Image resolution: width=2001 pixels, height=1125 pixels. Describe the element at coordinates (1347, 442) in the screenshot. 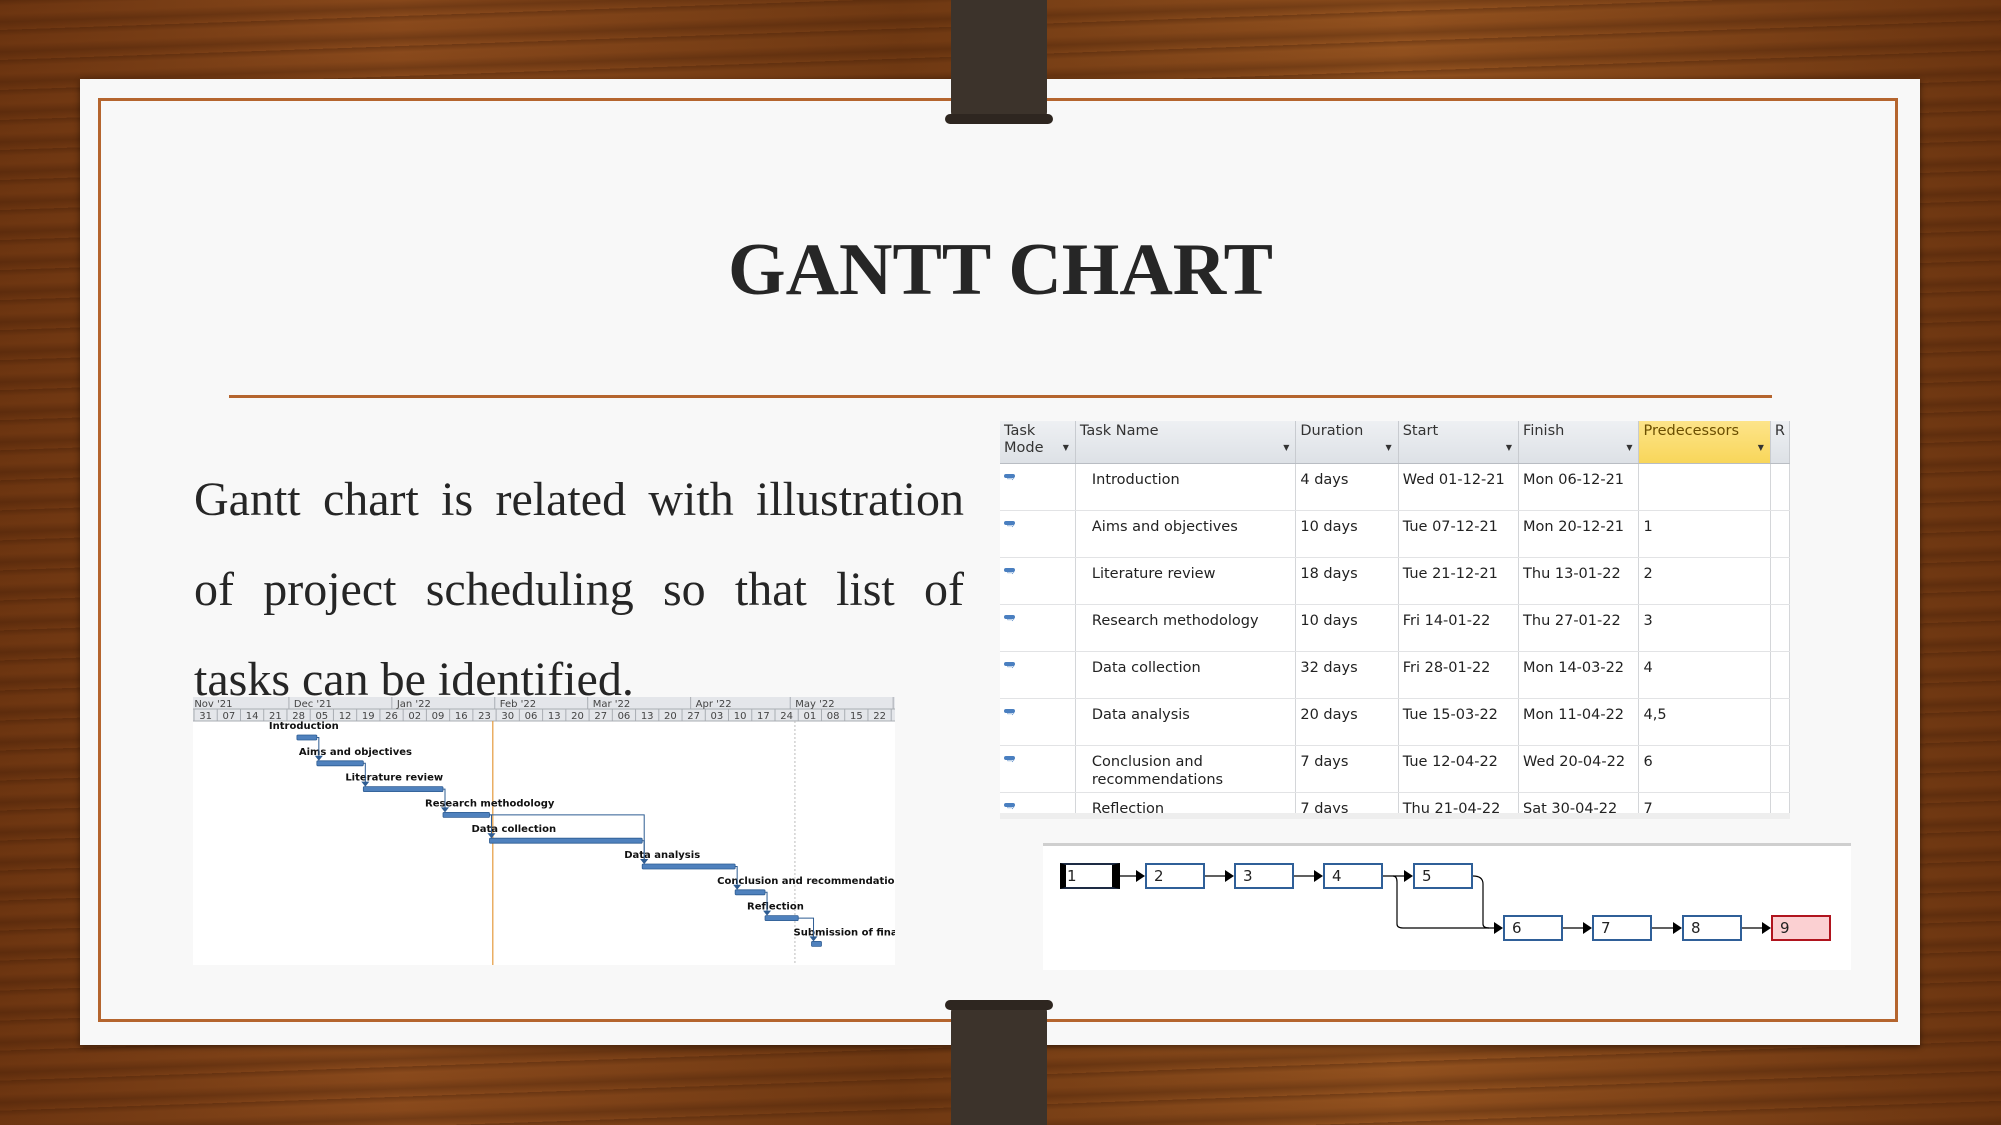

I see `col-header-duration: Duration ▼` at that location.